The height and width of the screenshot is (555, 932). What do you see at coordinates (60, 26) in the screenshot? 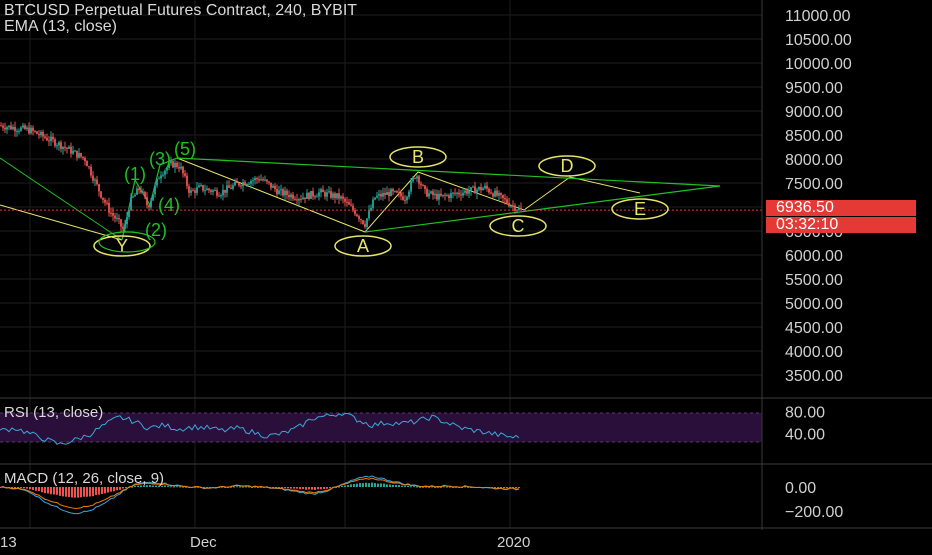
I see `ema-indicator-label: EMA (13, close)` at bounding box center [60, 26].